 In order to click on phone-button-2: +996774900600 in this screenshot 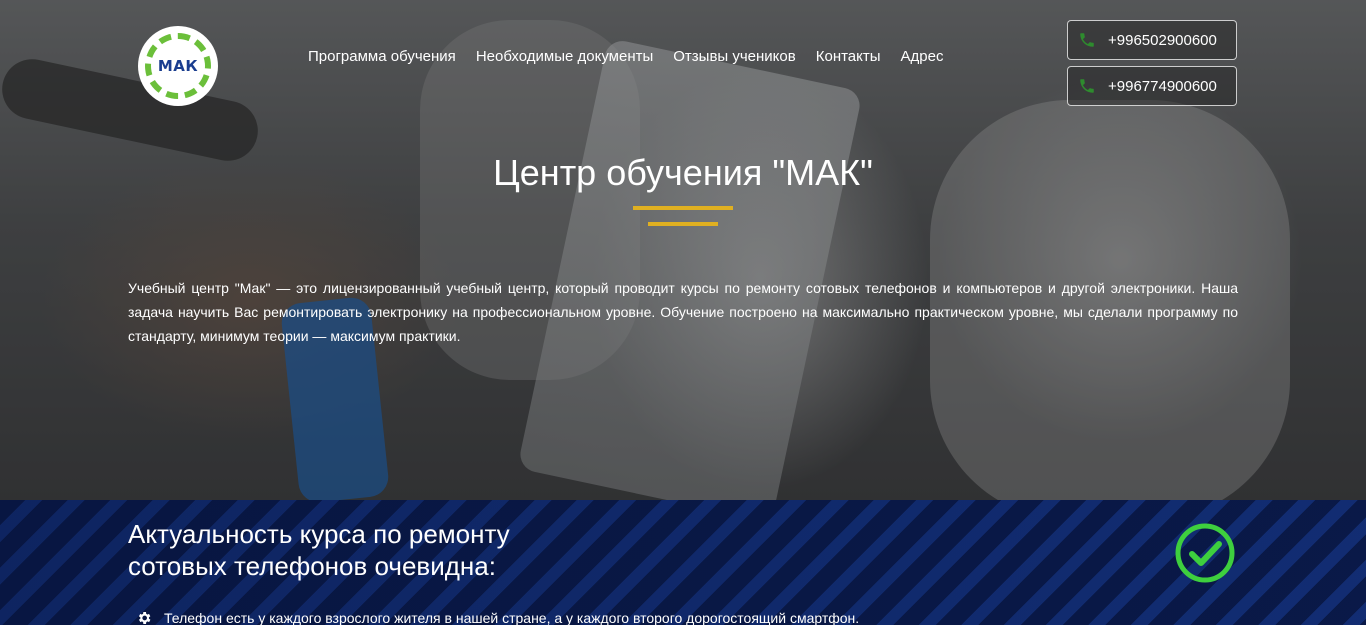, I will do `click(1152, 86)`.